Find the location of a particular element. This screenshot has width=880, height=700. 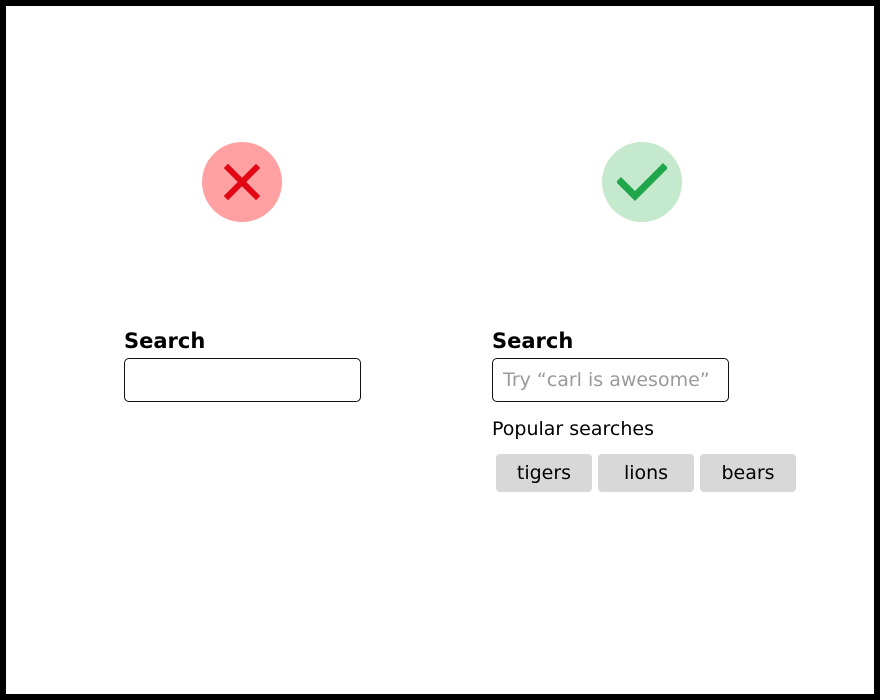

x-mark-icon is located at coordinates (242, 182).